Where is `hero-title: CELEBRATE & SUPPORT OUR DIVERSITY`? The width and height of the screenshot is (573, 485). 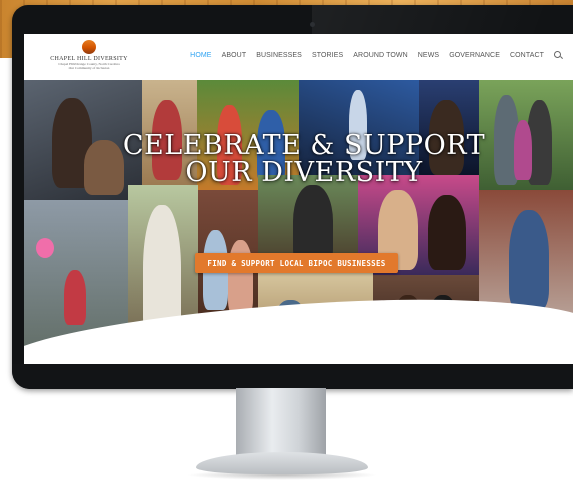 hero-title: CELEBRATE & SUPPORT OUR DIVERSITY is located at coordinates (304, 159).